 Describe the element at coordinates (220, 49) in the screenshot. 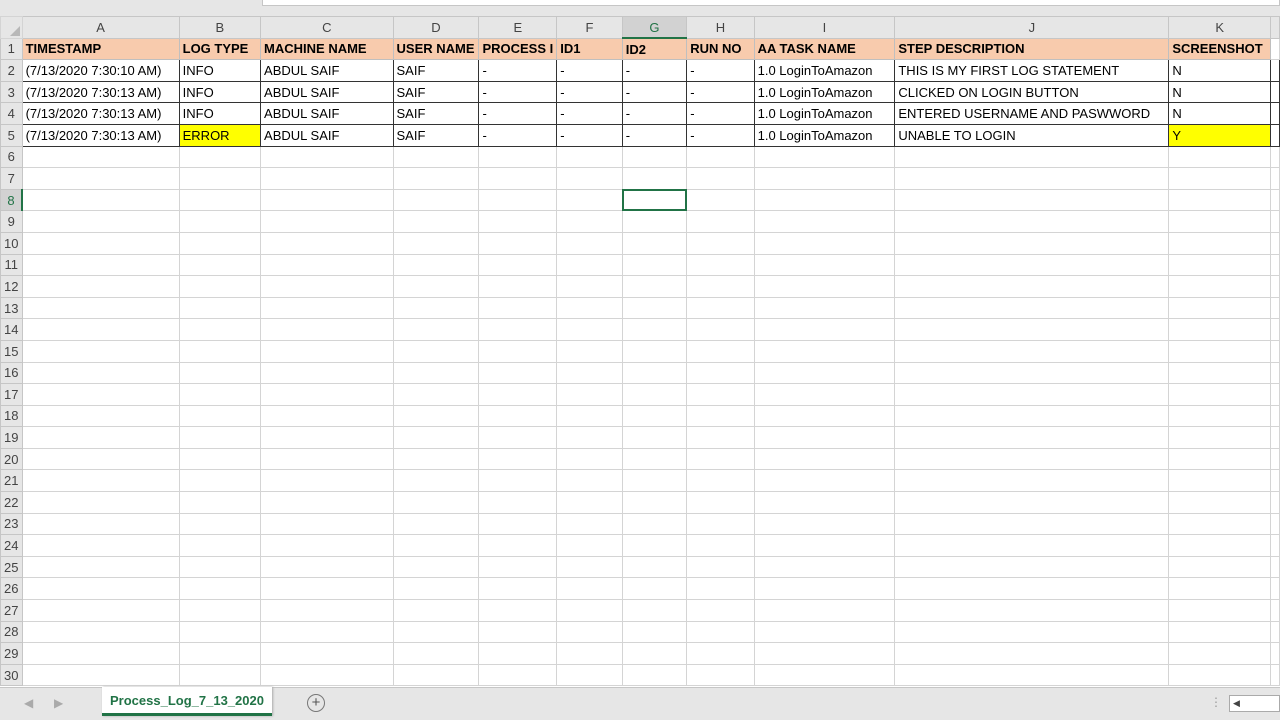

I see `header-cell: LOG TYPE` at that location.